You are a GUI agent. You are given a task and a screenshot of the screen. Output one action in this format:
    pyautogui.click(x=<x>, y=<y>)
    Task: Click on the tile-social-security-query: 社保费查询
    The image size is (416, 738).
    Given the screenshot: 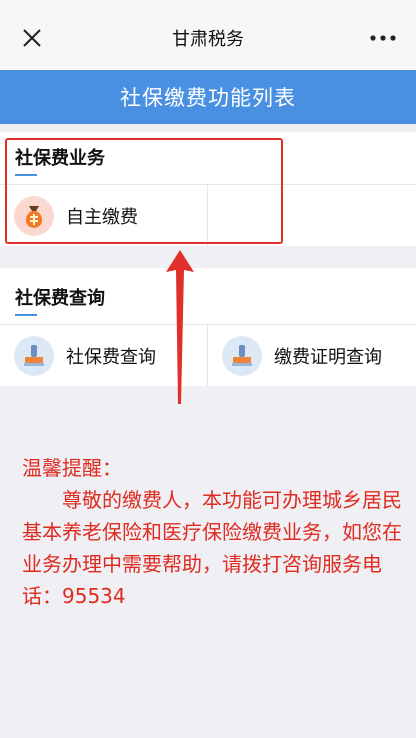 What is the action you would take?
    pyautogui.click(x=85, y=356)
    